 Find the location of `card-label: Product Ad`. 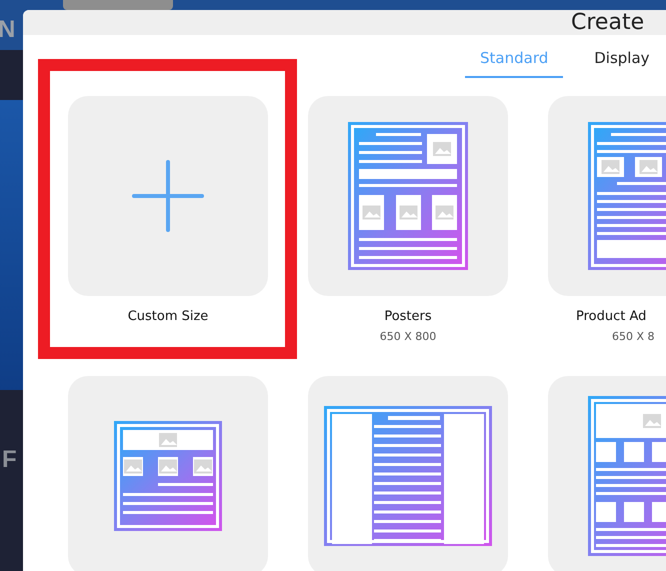

card-label: Product Ad is located at coordinates (610, 316).